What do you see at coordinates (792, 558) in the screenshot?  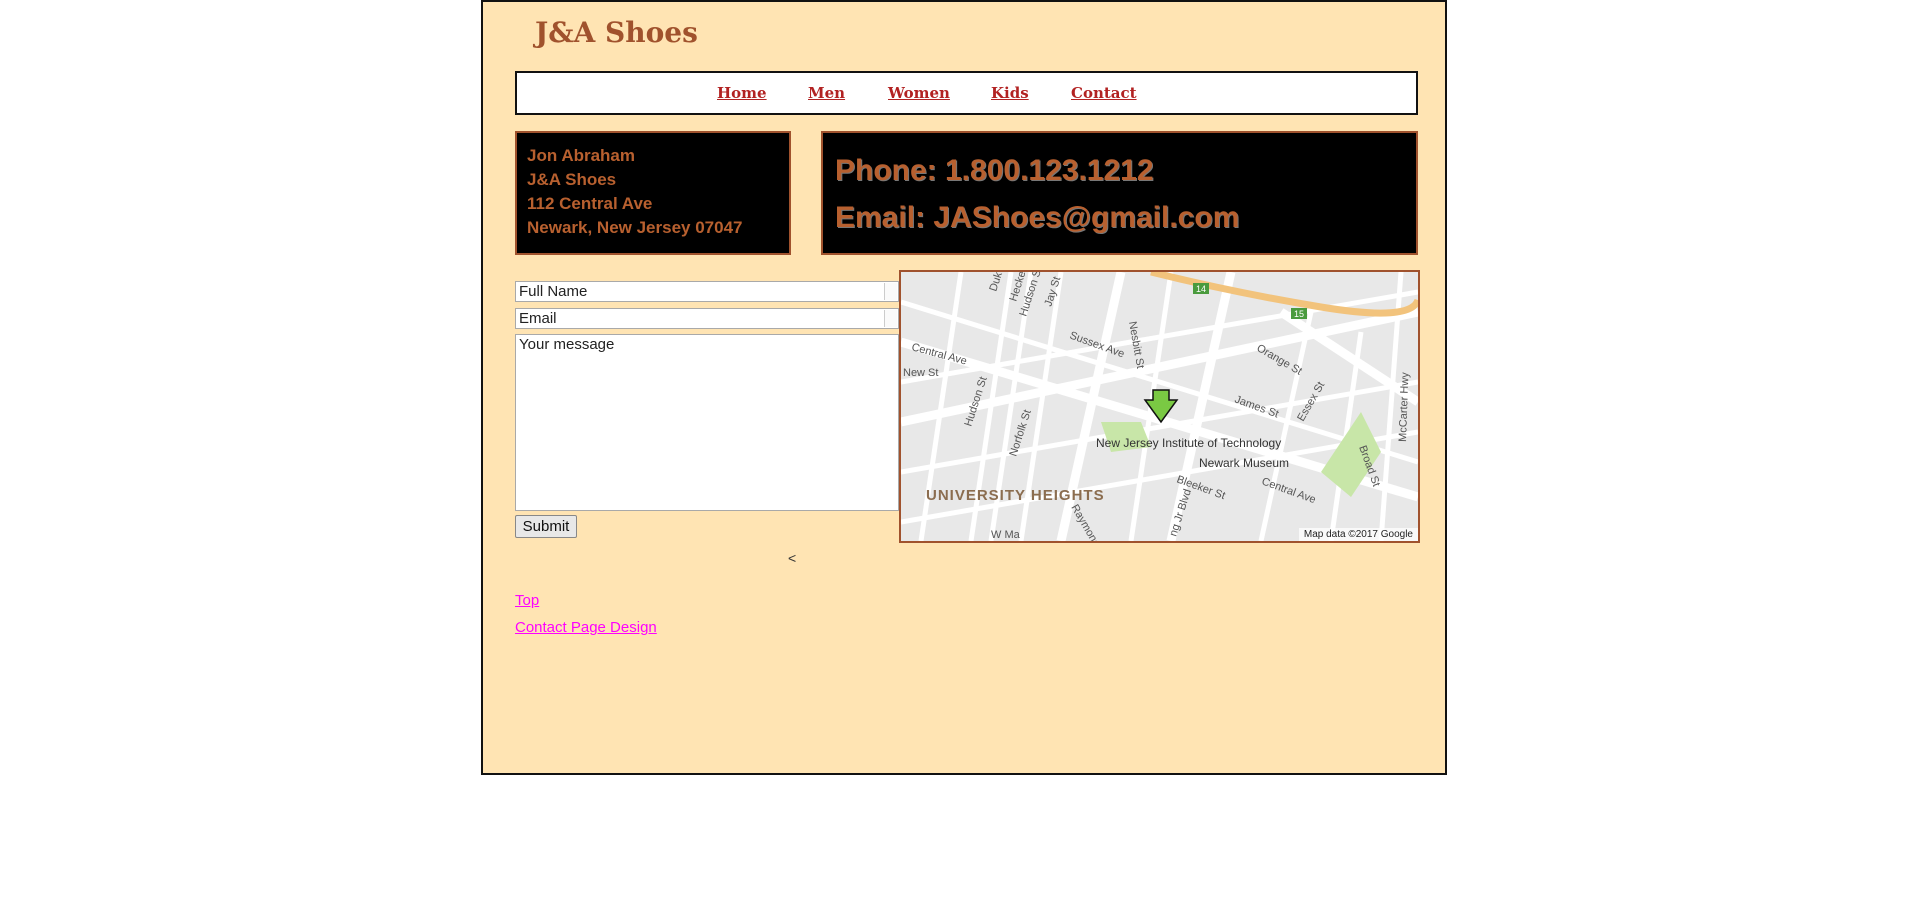 I see `stray-character: <` at bounding box center [792, 558].